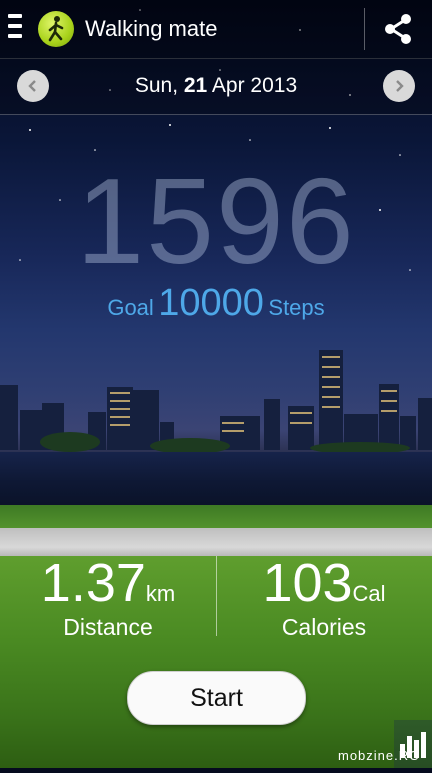  I want to click on date-navigation: Sun, 21 Apr 2013, so click(216, 86).